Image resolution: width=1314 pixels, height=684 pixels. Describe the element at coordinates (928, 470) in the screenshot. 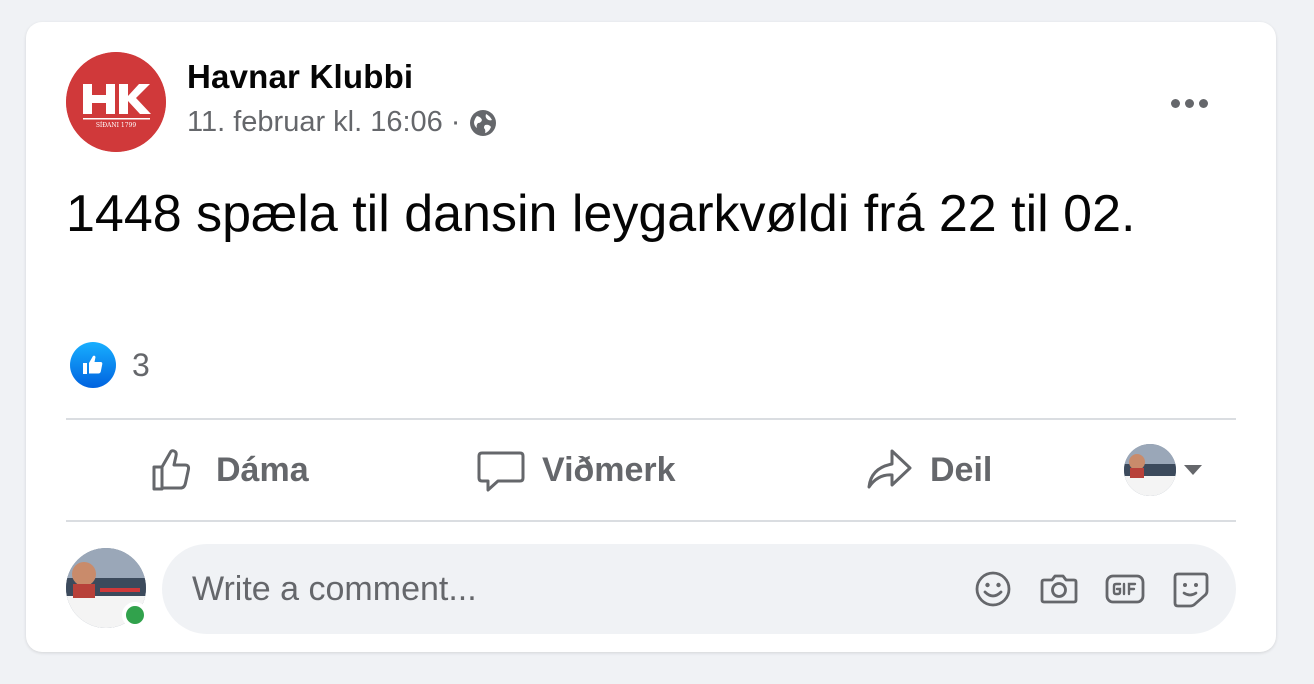

I see `share-button: Deil` at that location.